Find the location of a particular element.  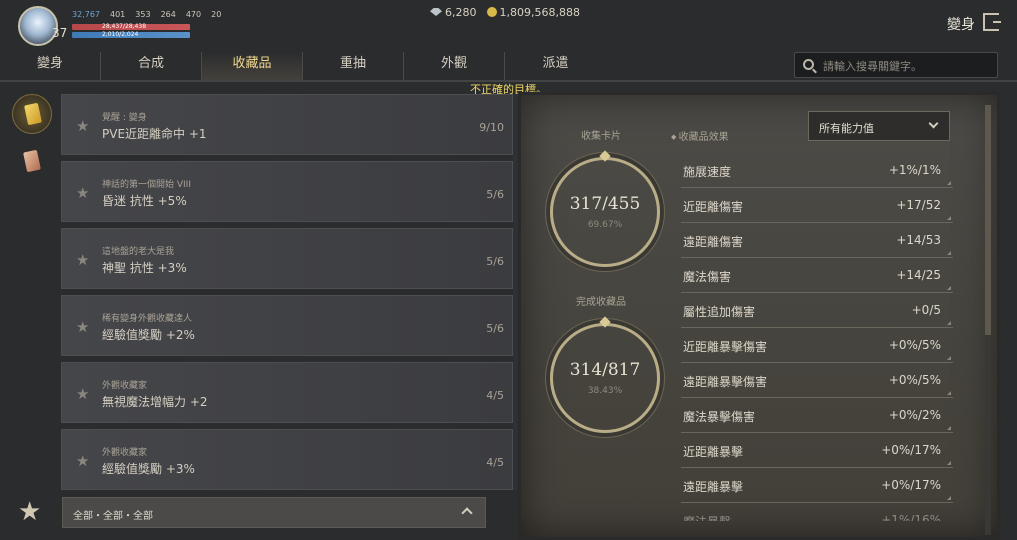

collection-effect: 無視魔法增幅力 +2 is located at coordinates (155, 402).